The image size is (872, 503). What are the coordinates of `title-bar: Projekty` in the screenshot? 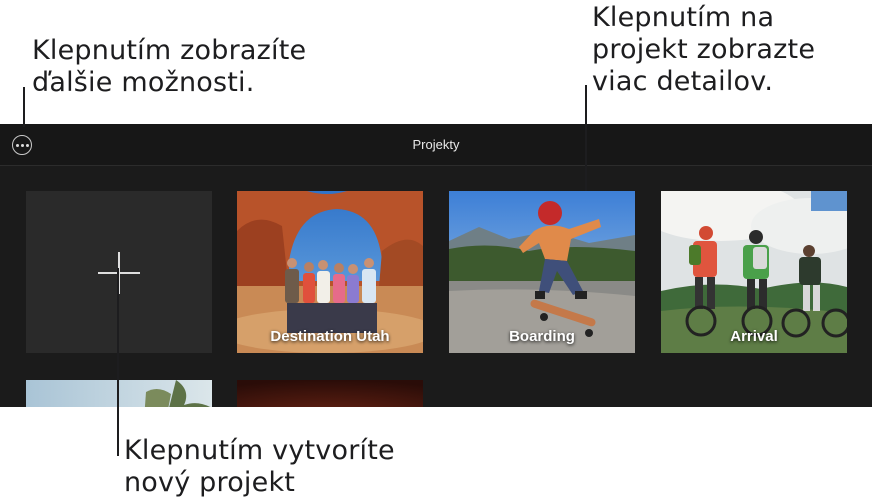 It's located at (436, 145).